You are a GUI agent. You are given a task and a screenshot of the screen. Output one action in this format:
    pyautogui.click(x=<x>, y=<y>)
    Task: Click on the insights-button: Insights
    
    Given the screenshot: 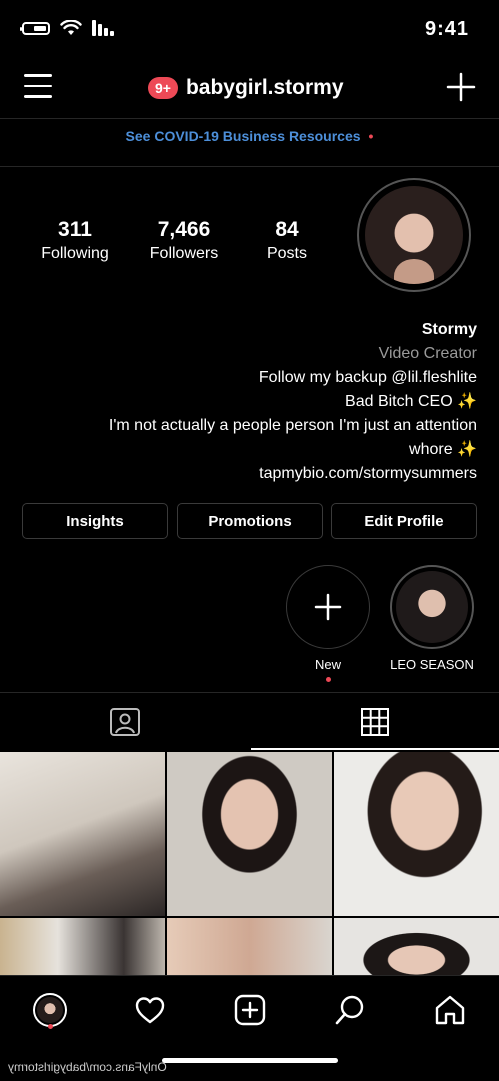 What is the action you would take?
    pyautogui.click(x=95, y=521)
    